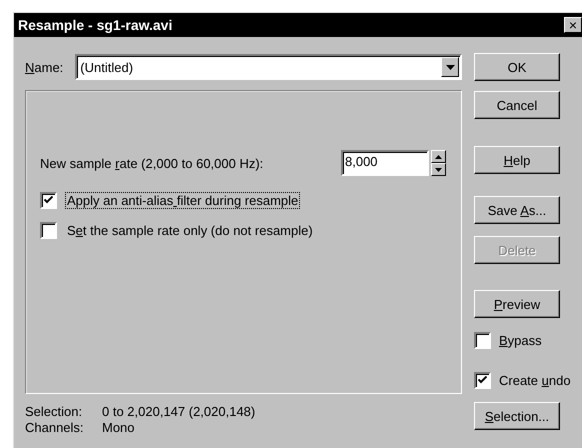 Image resolution: width=582 pixels, height=448 pixels. Describe the element at coordinates (438, 163) in the screenshot. I see `spin-buttons` at that location.